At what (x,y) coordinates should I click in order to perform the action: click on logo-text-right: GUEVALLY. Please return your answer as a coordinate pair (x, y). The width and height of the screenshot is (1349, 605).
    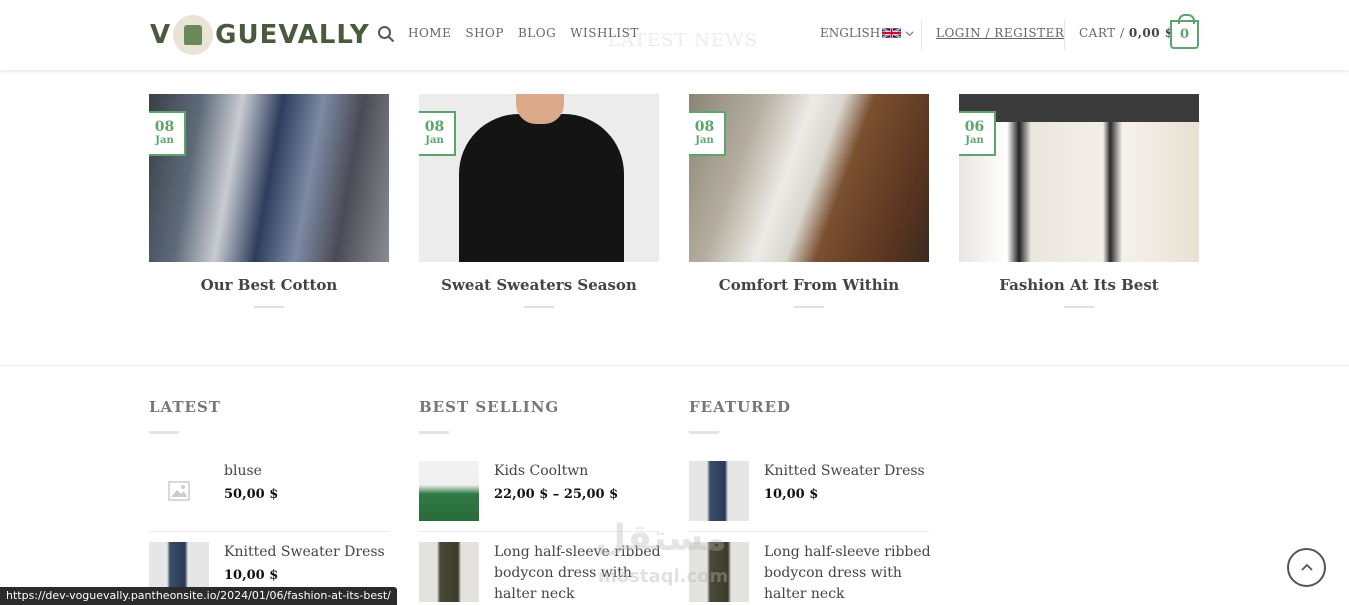
    Looking at the image, I should click on (292, 35).